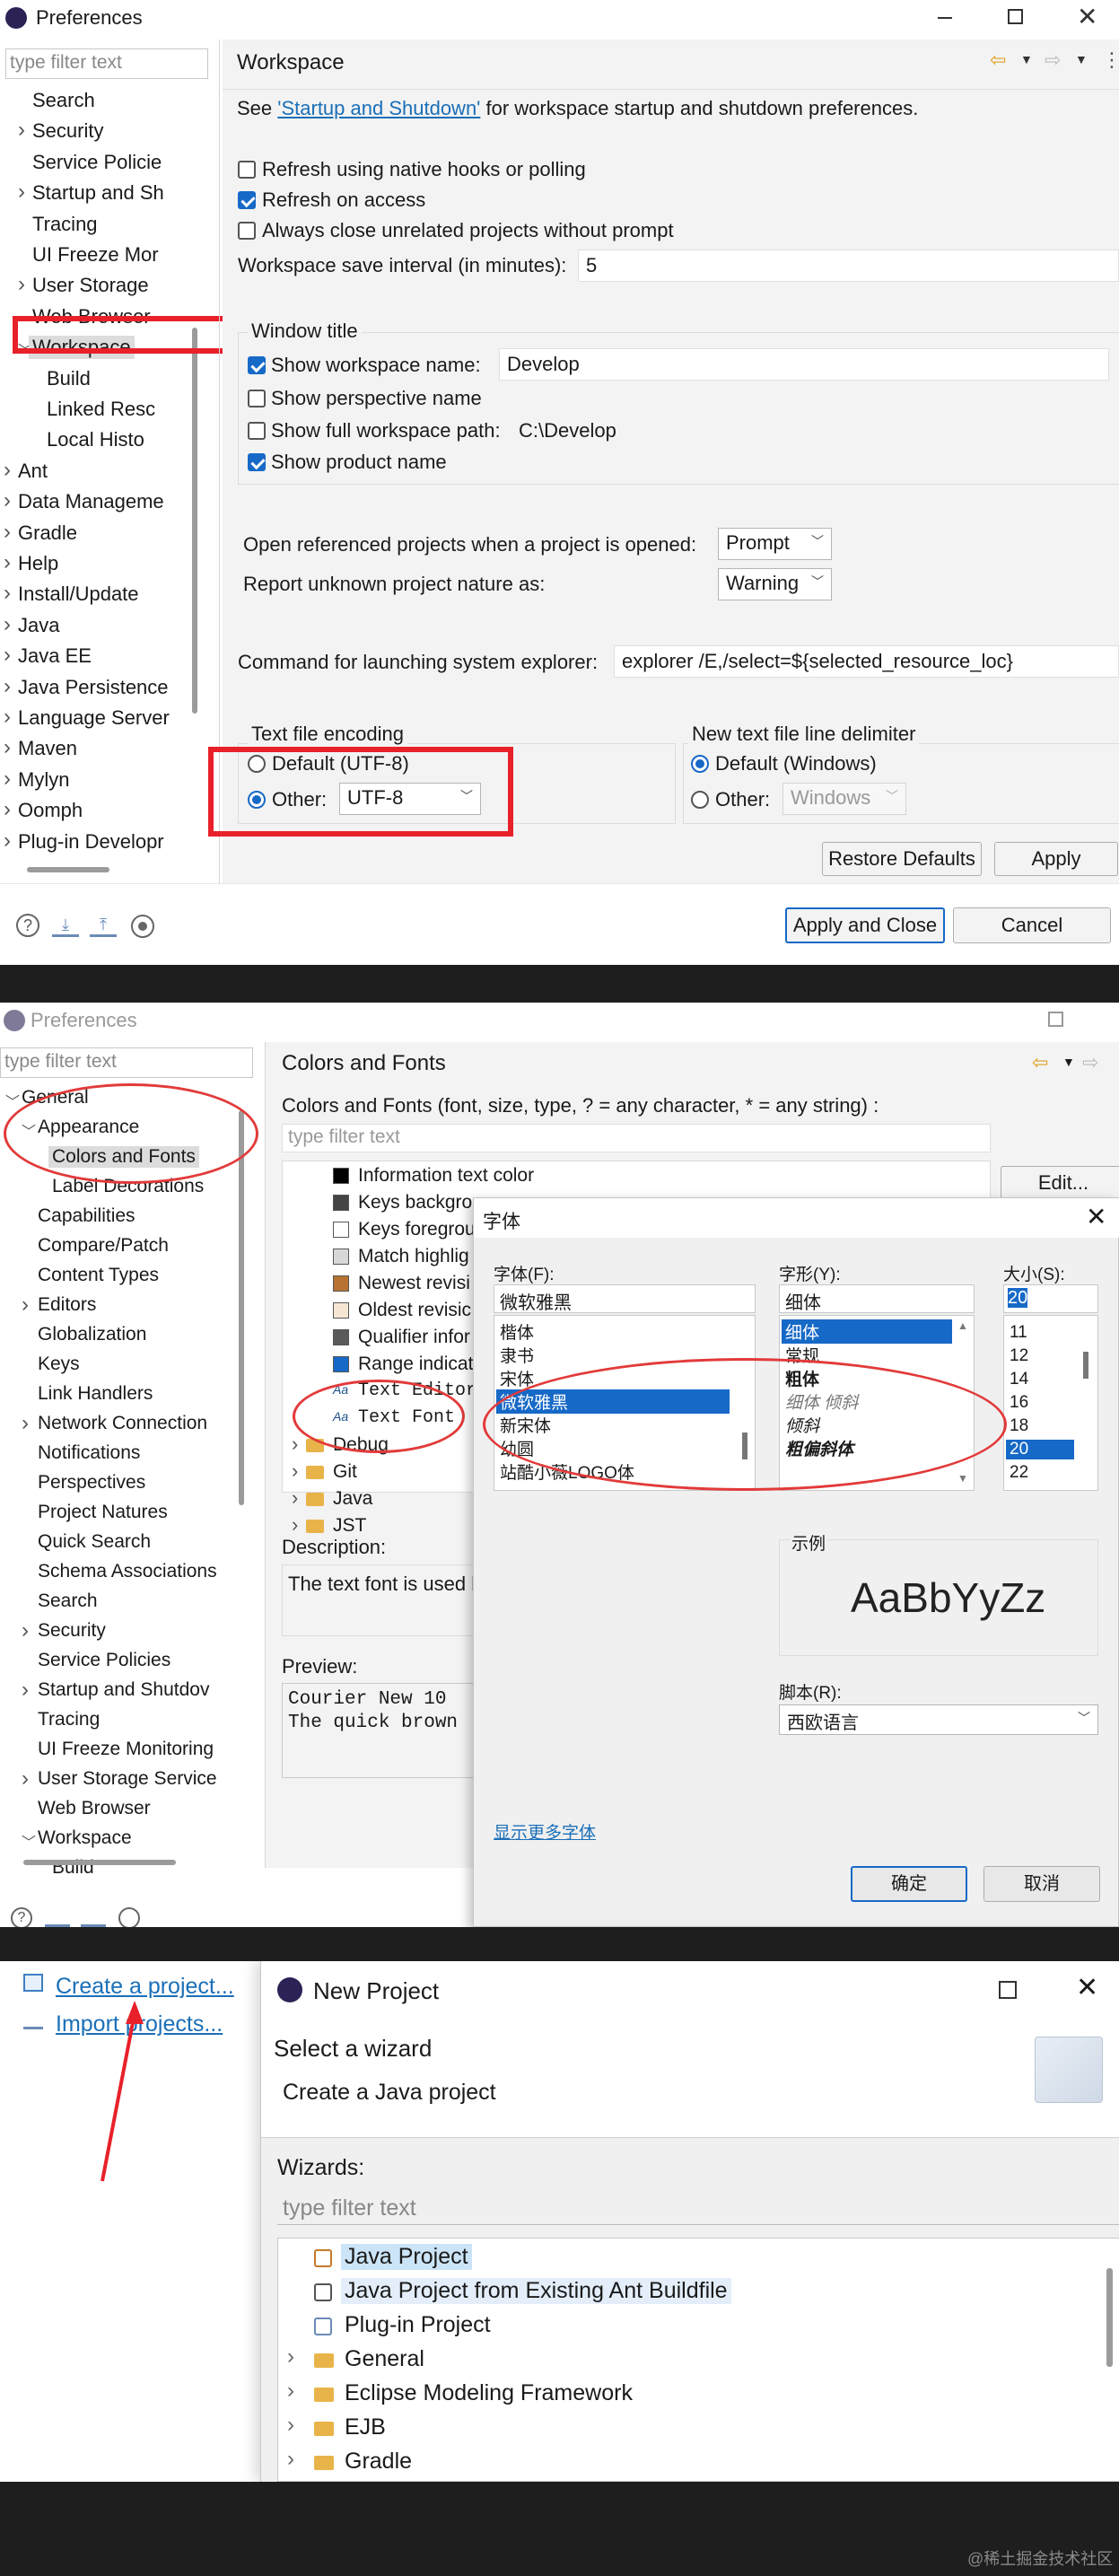  Describe the element at coordinates (99, 1862) in the screenshot. I see `nav-hscrollbar` at that location.